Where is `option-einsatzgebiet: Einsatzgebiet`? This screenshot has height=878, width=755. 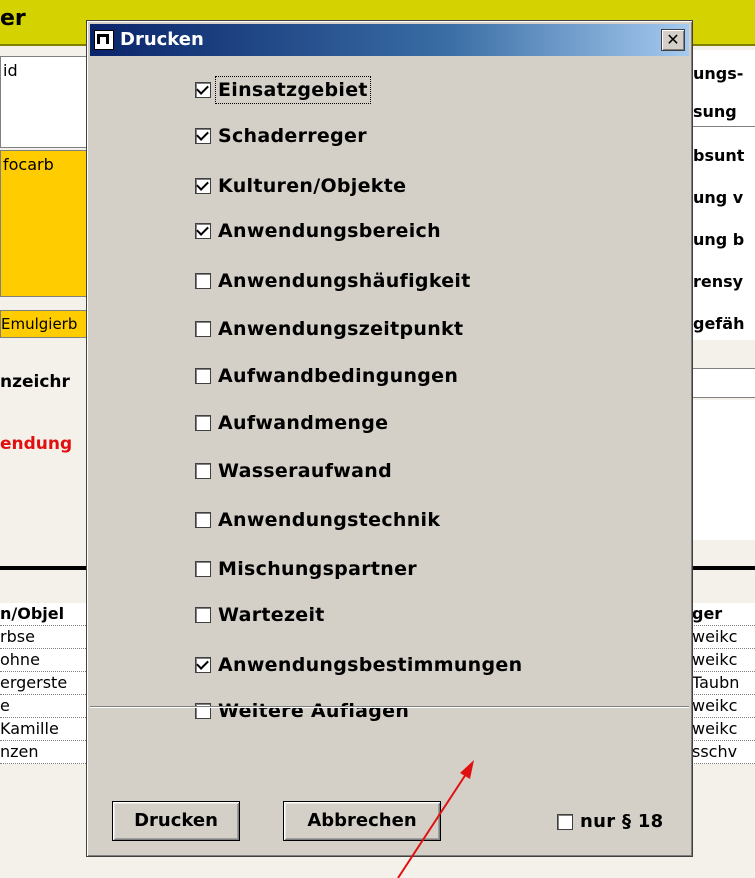 option-einsatzgebiet: Einsatzgebiet is located at coordinates (283, 90).